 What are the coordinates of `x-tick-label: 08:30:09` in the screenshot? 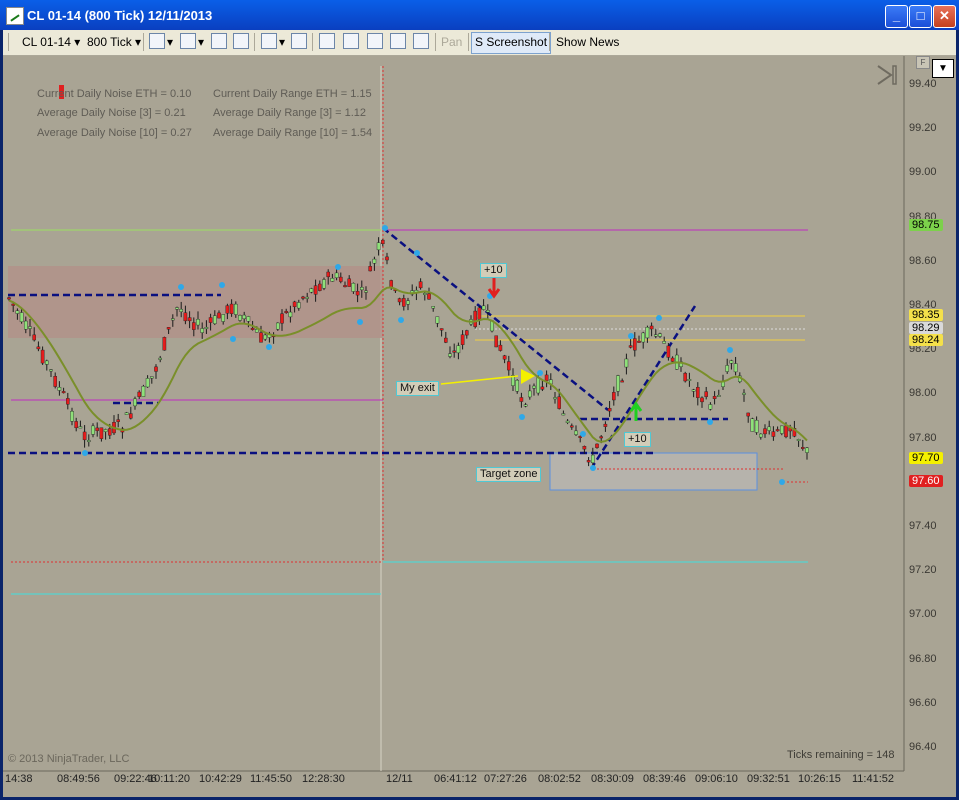 It's located at (612, 779).